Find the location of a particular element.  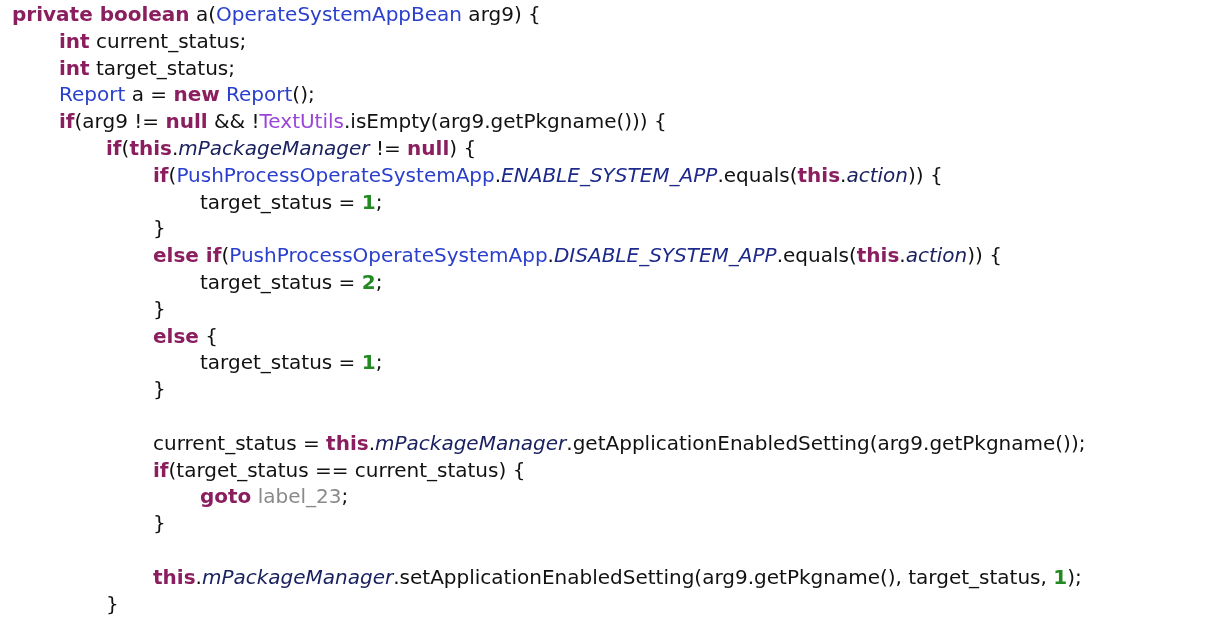

code-line: else if(PushProcessOperateSystemApp.DISABLE_SYSTEM_APP.equals(this.action)) { is located at coordinates (577, 255).